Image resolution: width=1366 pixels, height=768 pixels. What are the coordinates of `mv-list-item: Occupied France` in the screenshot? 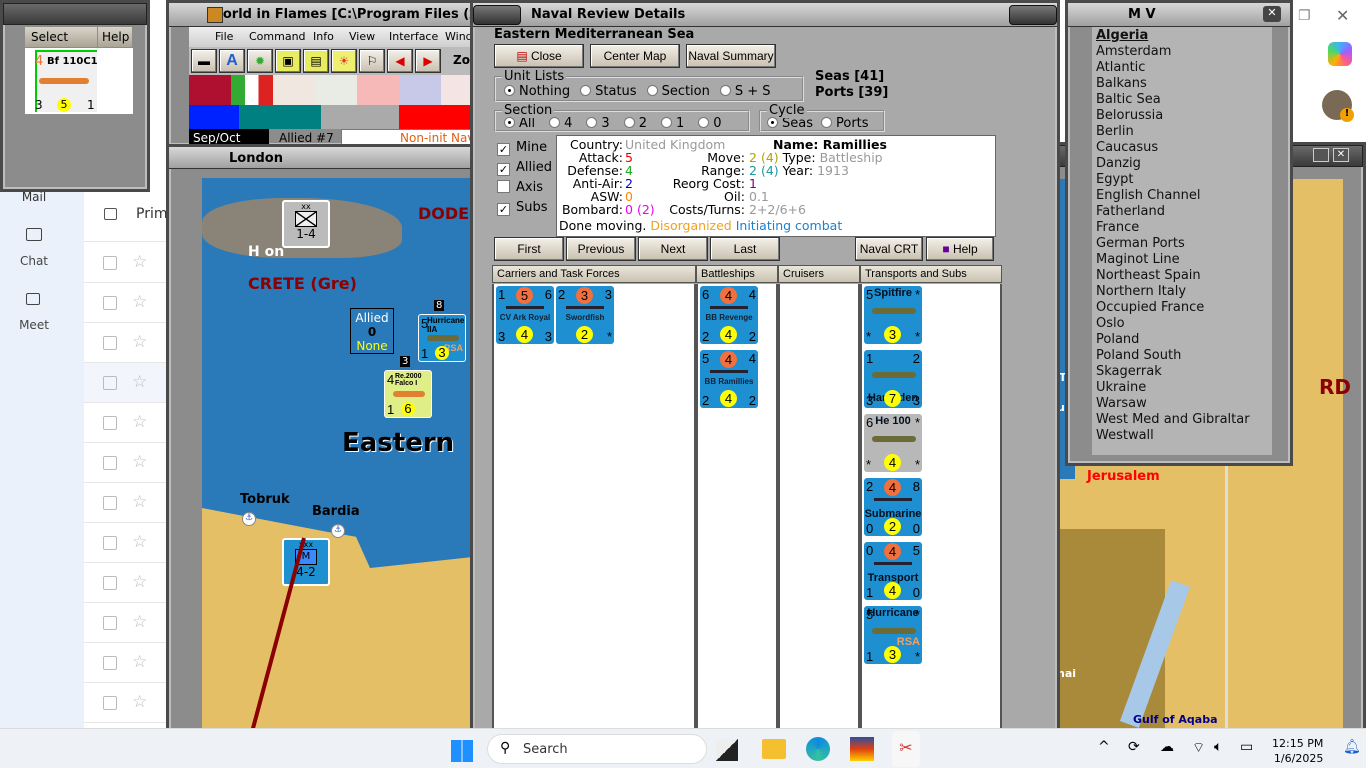 It's located at (1182, 308).